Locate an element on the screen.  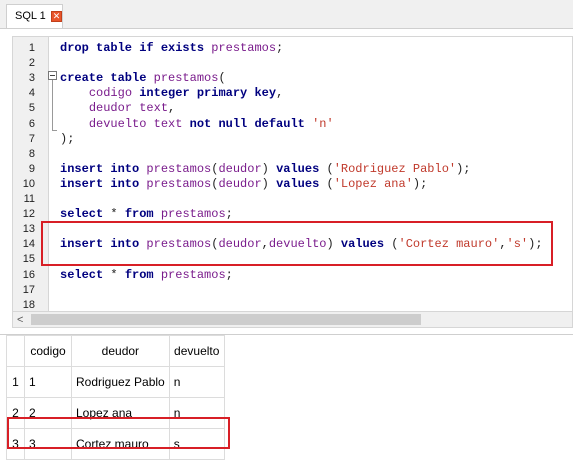
code-token: insert into is located at coordinates (103, 183).